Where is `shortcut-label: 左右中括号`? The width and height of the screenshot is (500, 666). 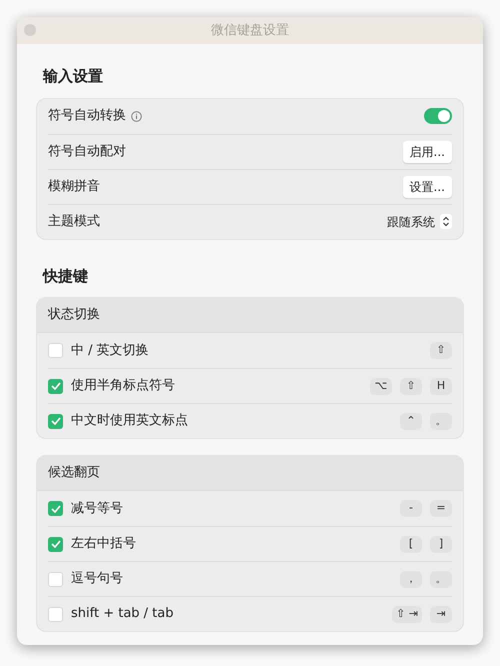 shortcut-label: 左右中括号 is located at coordinates (103, 544).